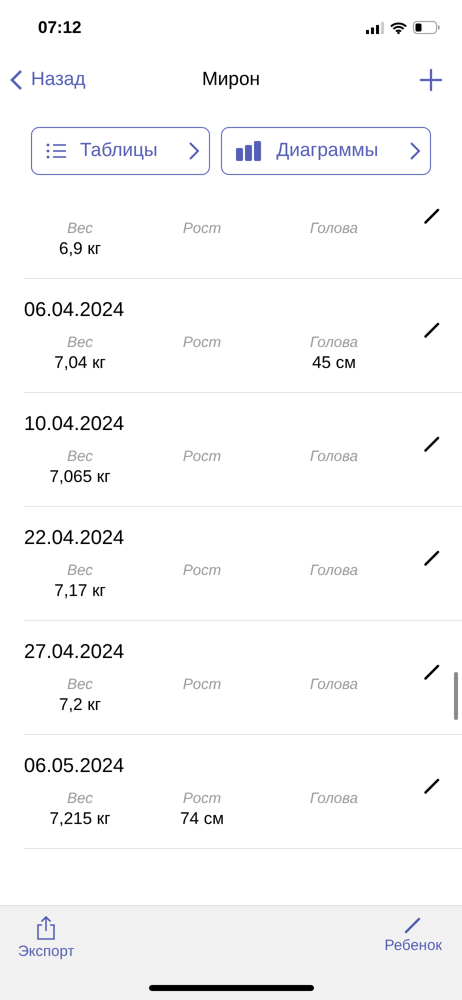 Image resolution: width=462 pixels, height=1000 pixels. Describe the element at coordinates (60, 28) in the screenshot. I see `status-time: 07:12` at that location.